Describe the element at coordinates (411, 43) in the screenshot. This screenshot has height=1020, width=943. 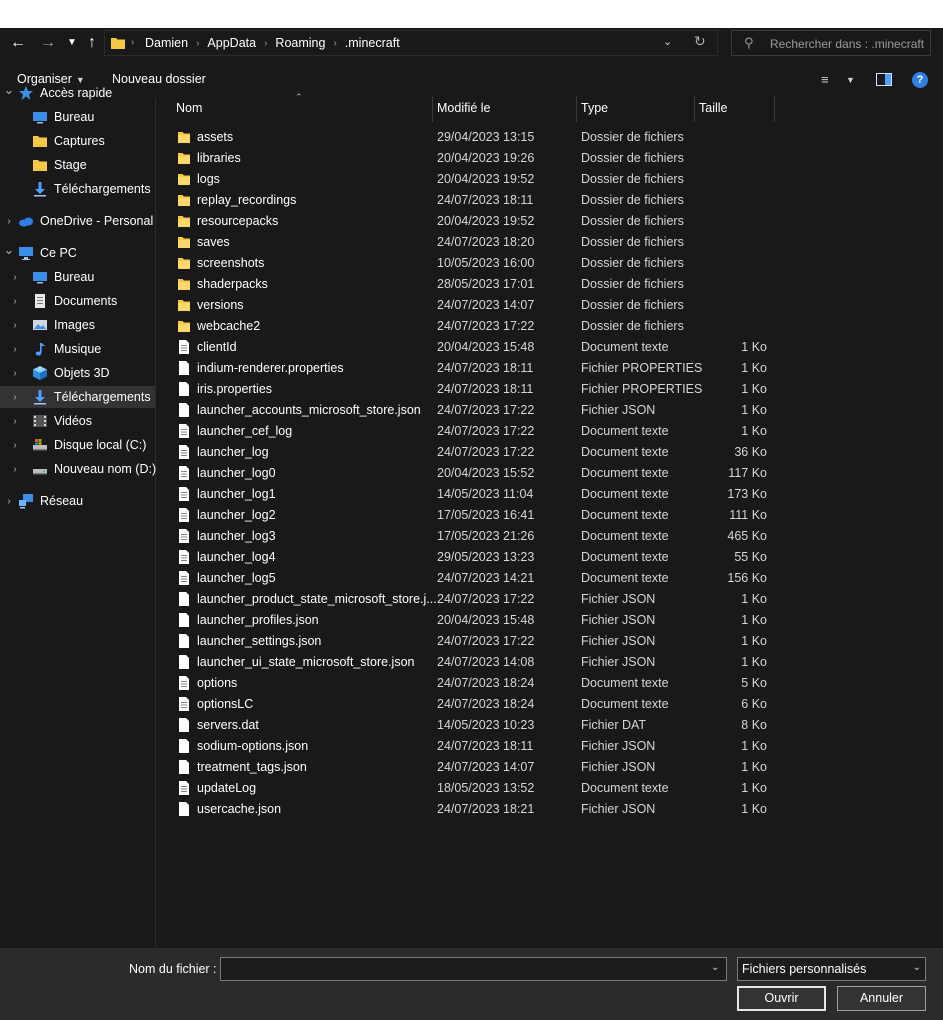
I see `address-bar: › Damien › AppData › Roaming › .minecraft ⌄ ↻` at that location.